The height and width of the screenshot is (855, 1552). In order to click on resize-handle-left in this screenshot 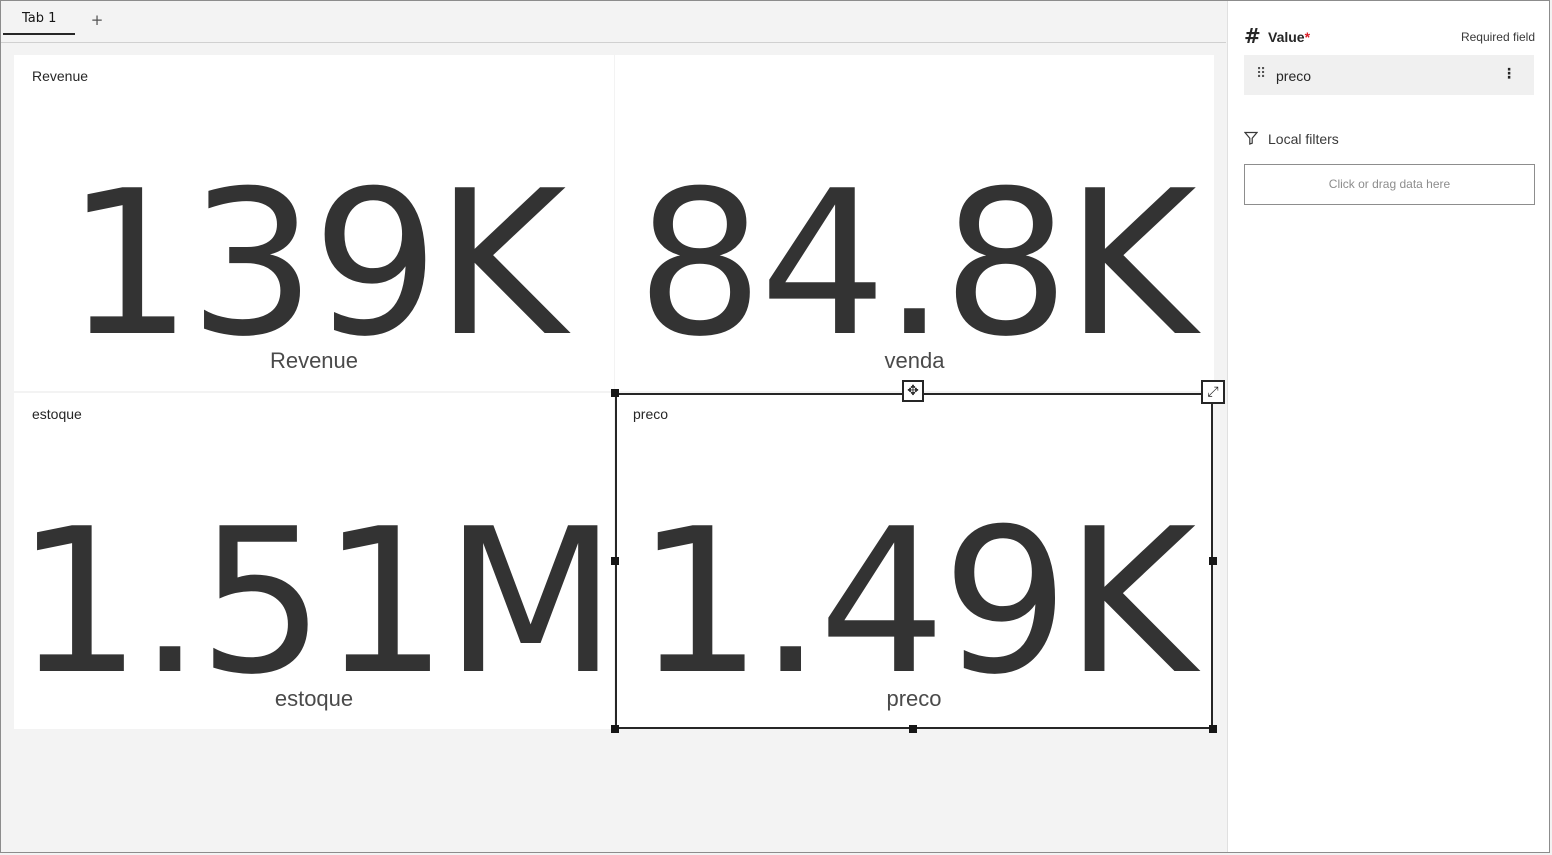, I will do `click(615, 561)`.